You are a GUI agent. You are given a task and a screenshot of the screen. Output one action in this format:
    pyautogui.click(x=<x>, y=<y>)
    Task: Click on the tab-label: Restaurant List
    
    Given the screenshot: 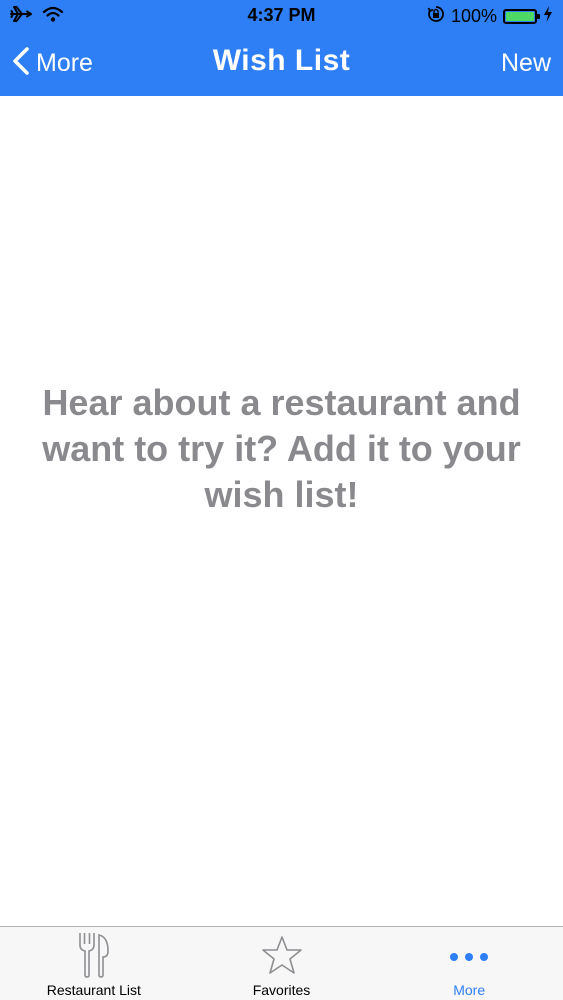 What is the action you would take?
    pyautogui.click(x=93, y=990)
    